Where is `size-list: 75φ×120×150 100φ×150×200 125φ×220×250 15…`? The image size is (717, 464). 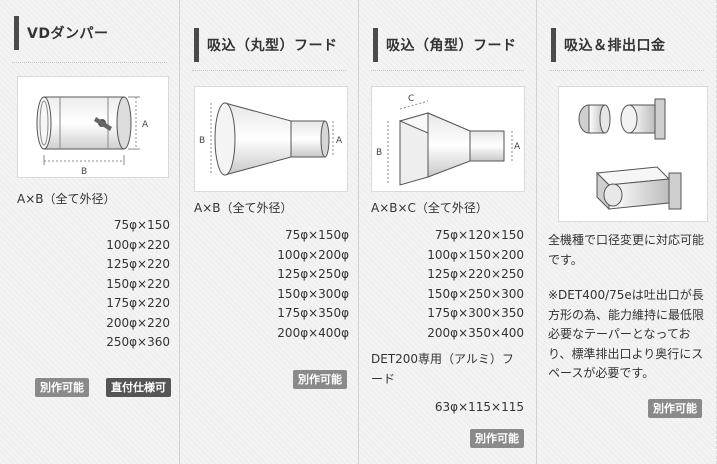
size-list: 75φ×120×150 100φ×150×200 125φ×220×250 15… is located at coordinates (475, 284).